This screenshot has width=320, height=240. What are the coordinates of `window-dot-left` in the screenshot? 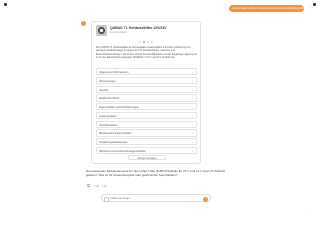 It's located at (5, 4).